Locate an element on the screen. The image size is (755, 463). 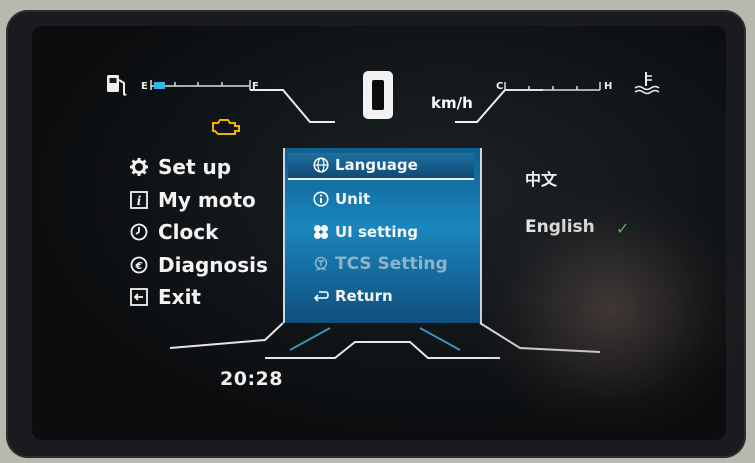
clock-icon is located at coordinates (139, 232).